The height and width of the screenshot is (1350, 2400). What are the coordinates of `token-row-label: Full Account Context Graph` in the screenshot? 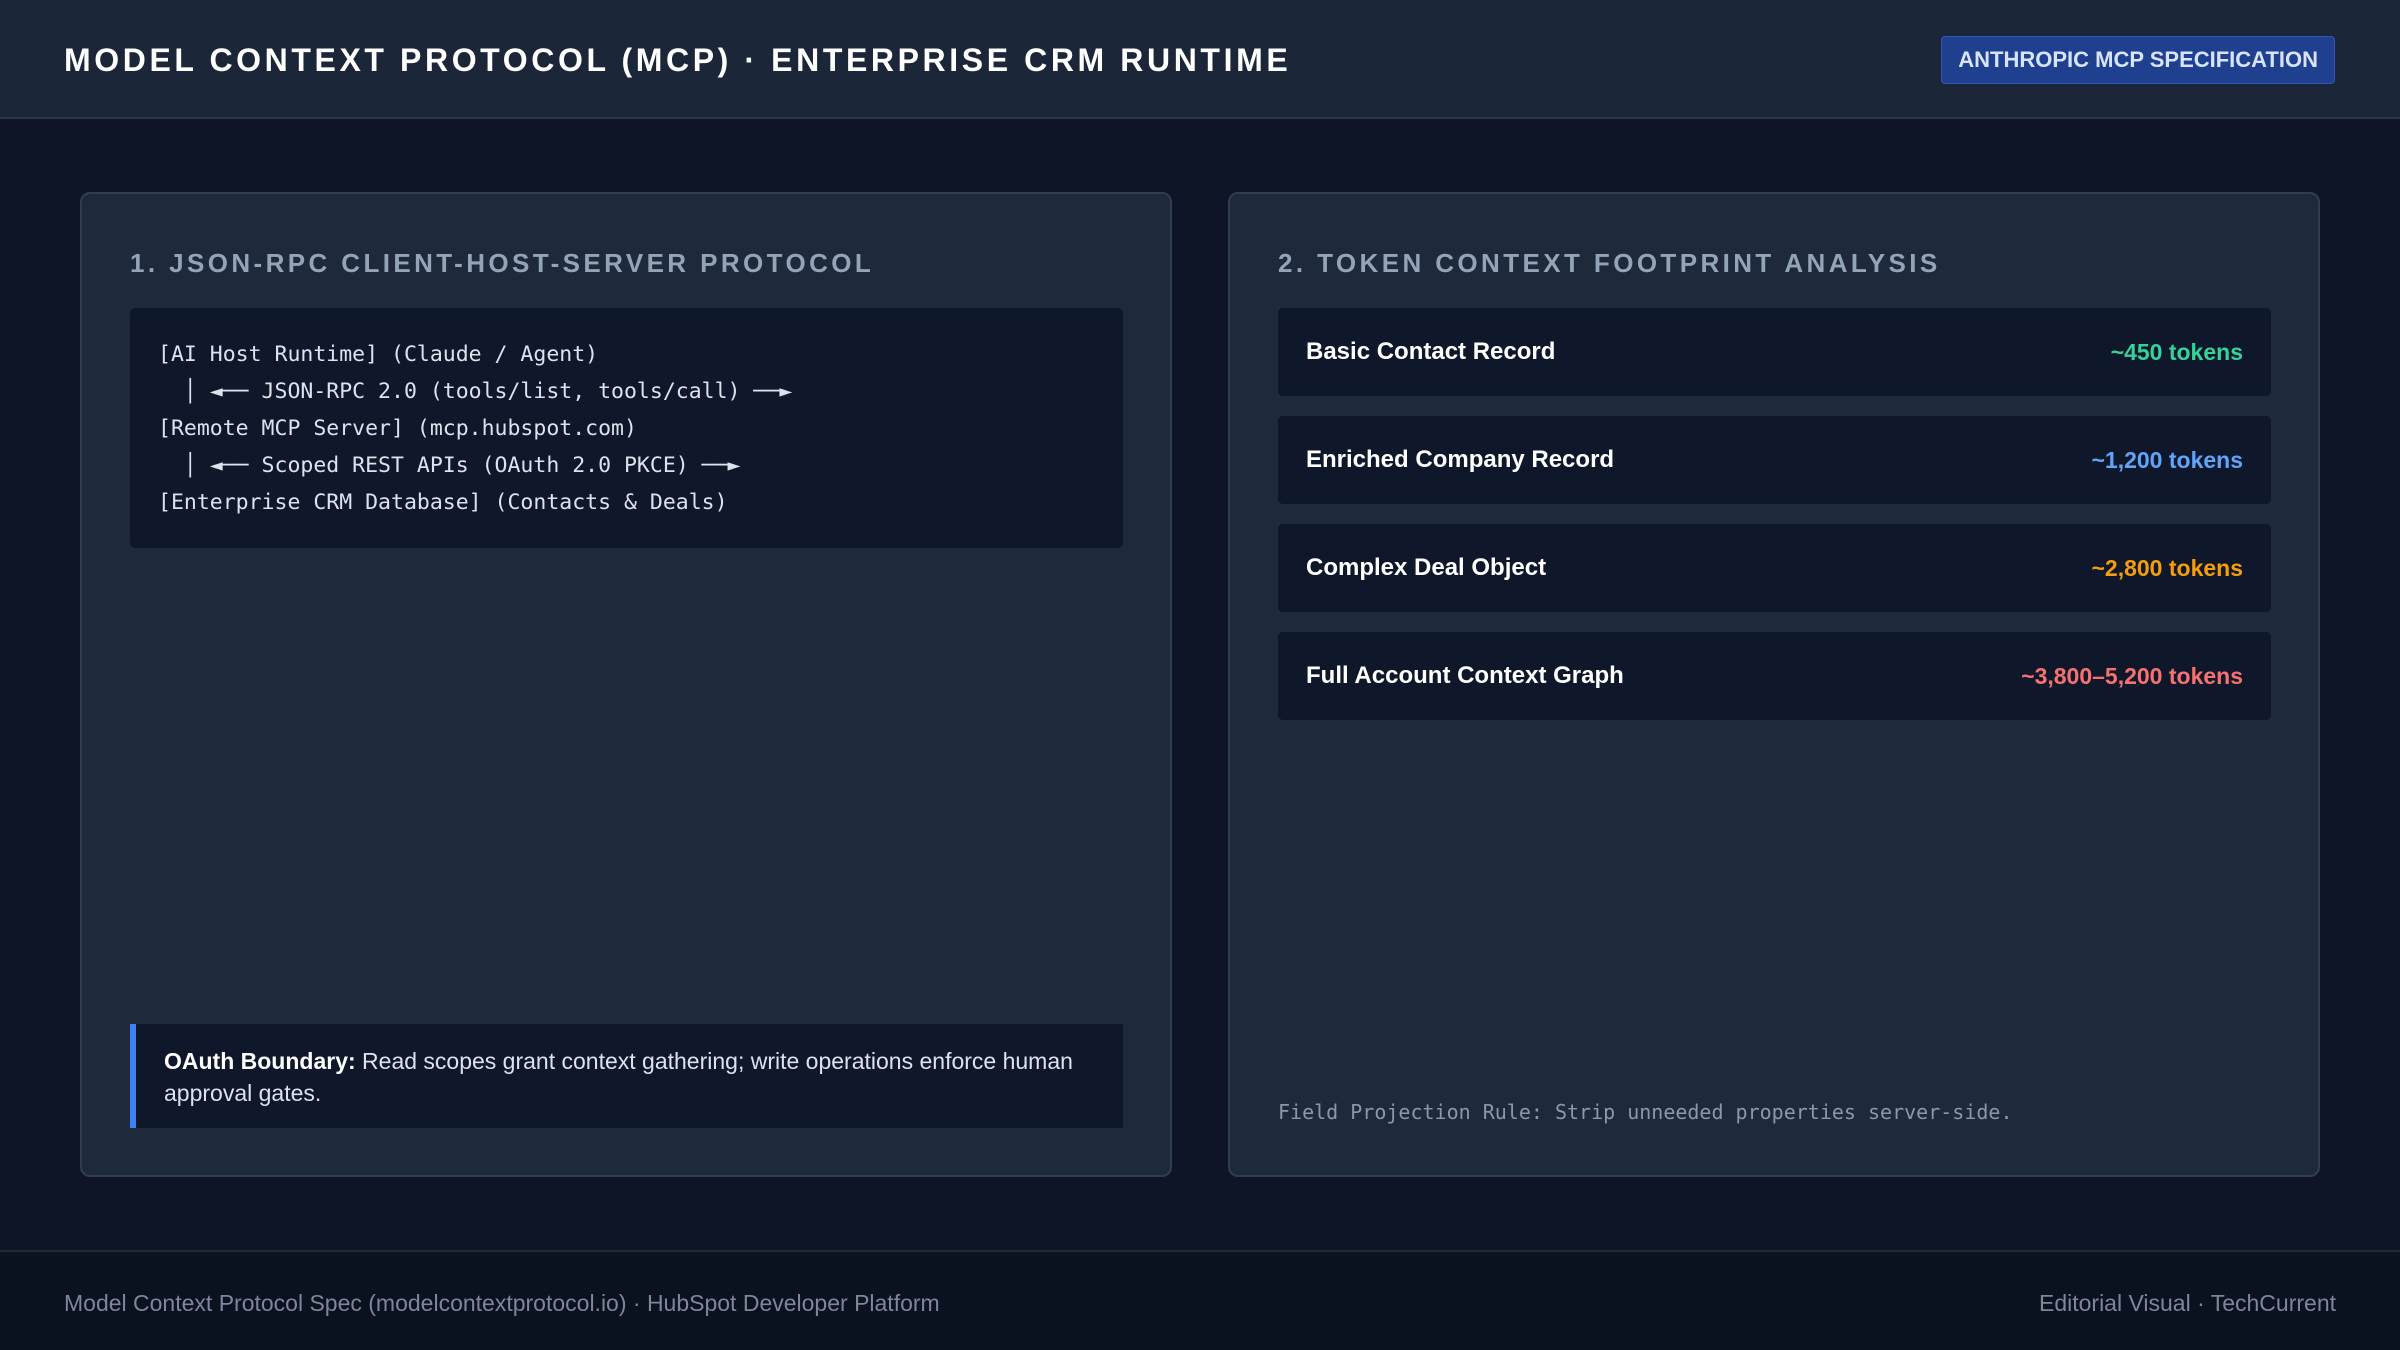 It's located at (1465, 675).